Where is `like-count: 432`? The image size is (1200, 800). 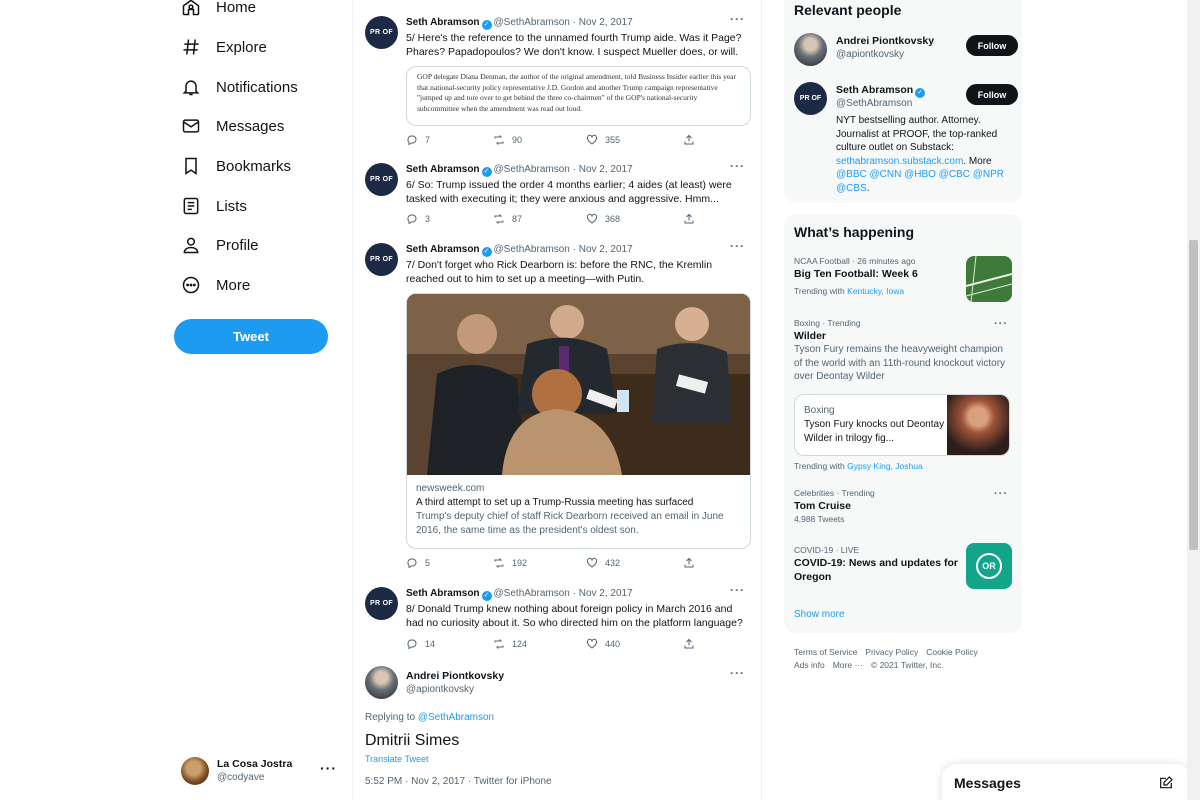
like-count: 432 is located at coordinates (613, 563).